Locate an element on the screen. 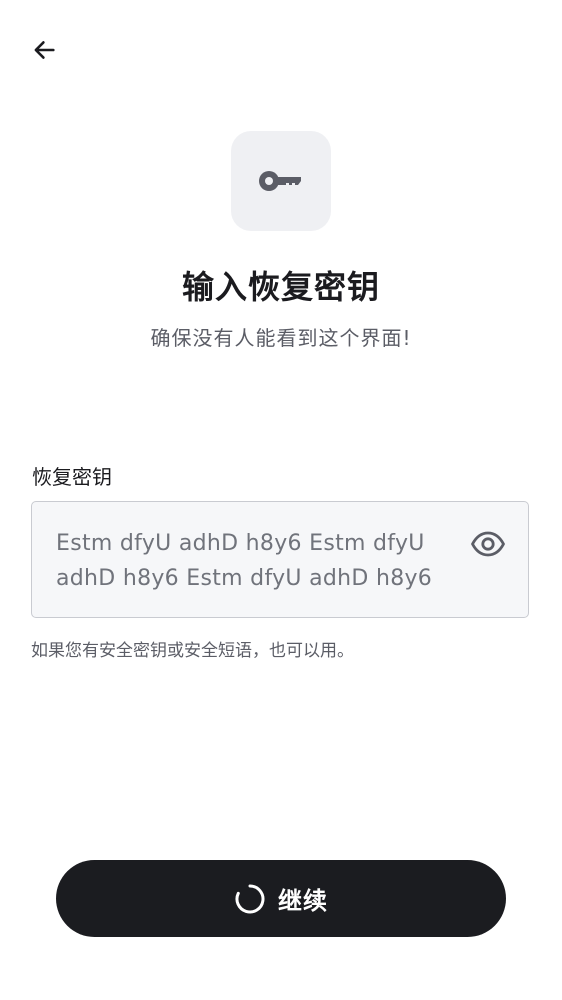  back-button is located at coordinates (44, 50).